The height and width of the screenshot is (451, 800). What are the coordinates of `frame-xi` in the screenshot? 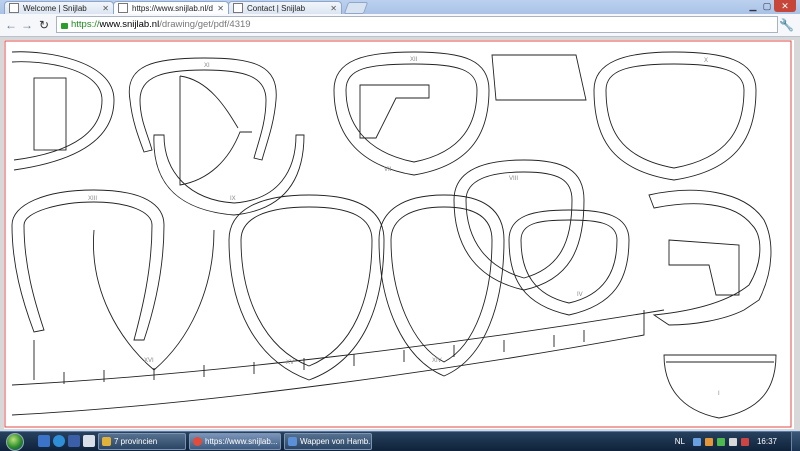 It's located at (202, 109).